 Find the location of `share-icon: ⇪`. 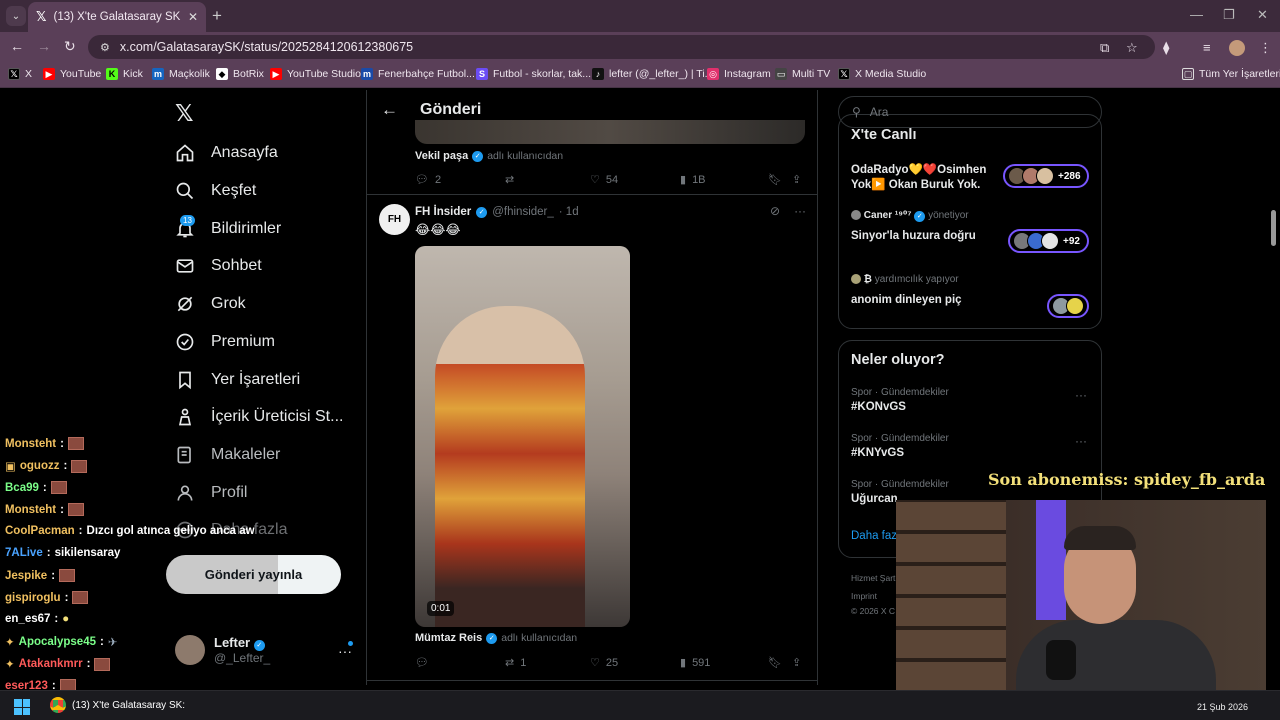

share-icon: ⇪ is located at coordinates (797, 663).